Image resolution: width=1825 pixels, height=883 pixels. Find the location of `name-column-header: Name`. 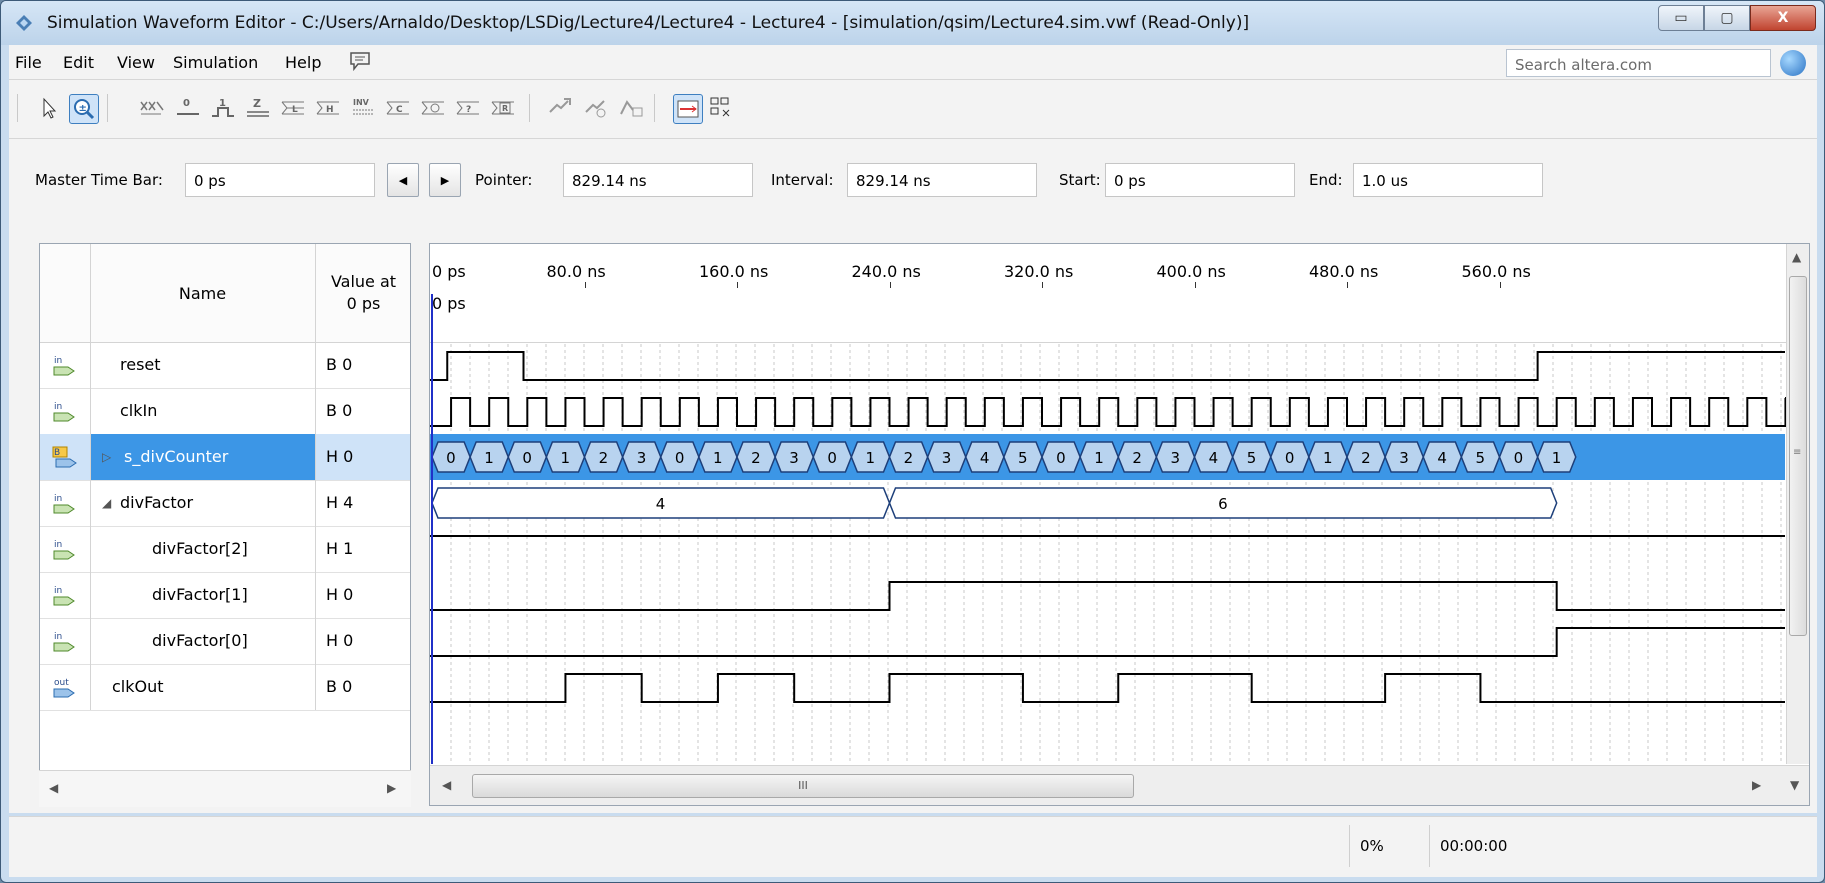

name-column-header: Name is located at coordinates (203, 293).